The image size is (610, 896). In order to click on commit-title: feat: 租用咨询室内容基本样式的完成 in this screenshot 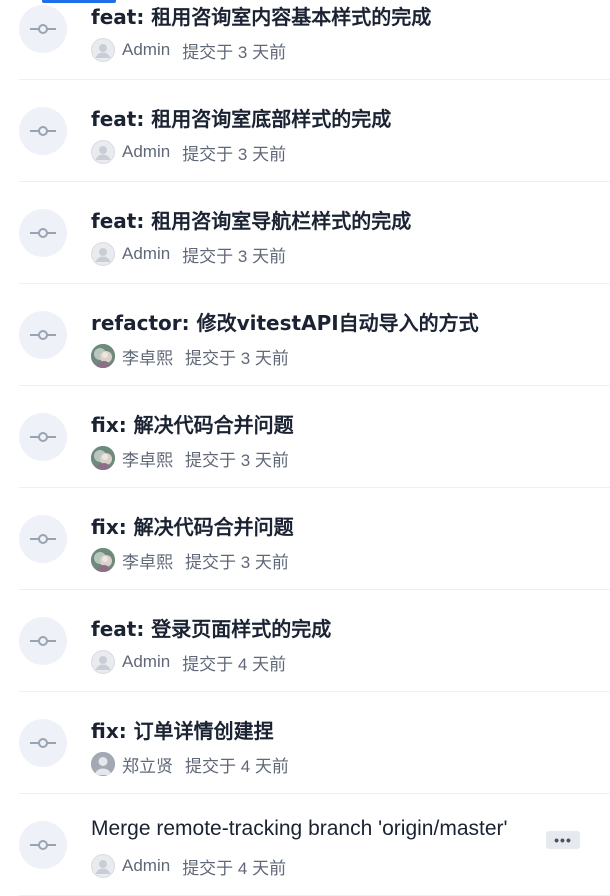, I will do `click(261, 15)`.